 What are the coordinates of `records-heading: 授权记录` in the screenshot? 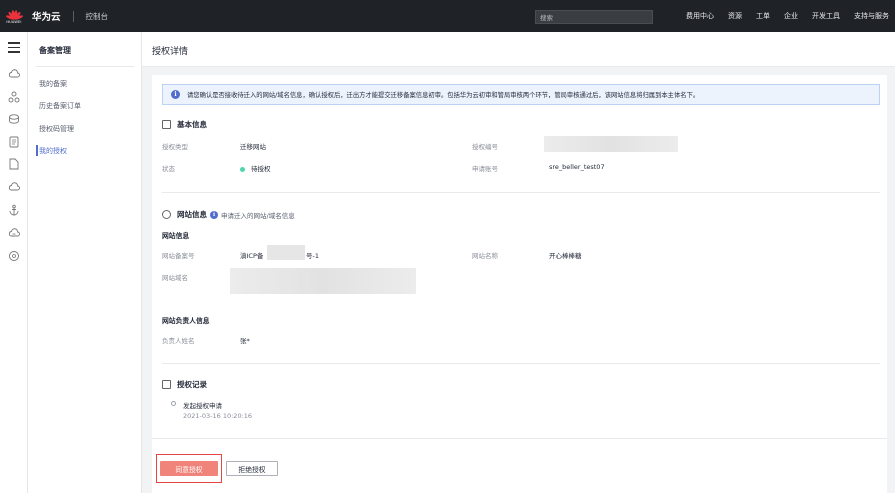 It's located at (184, 384).